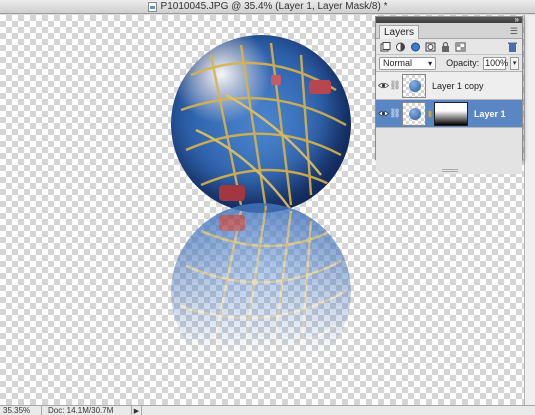  What do you see at coordinates (460, 46) in the screenshot?
I see `lock-transparency-icon` at bounding box center [460, 46].